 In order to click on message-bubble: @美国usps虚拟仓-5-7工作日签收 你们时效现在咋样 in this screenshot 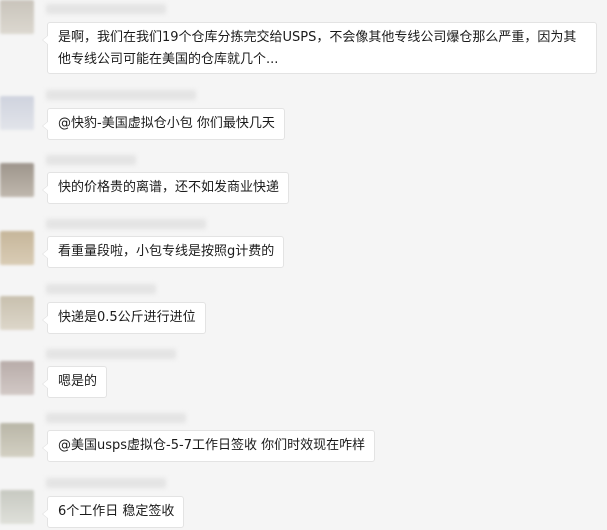, I will do `click(208, 446)`.